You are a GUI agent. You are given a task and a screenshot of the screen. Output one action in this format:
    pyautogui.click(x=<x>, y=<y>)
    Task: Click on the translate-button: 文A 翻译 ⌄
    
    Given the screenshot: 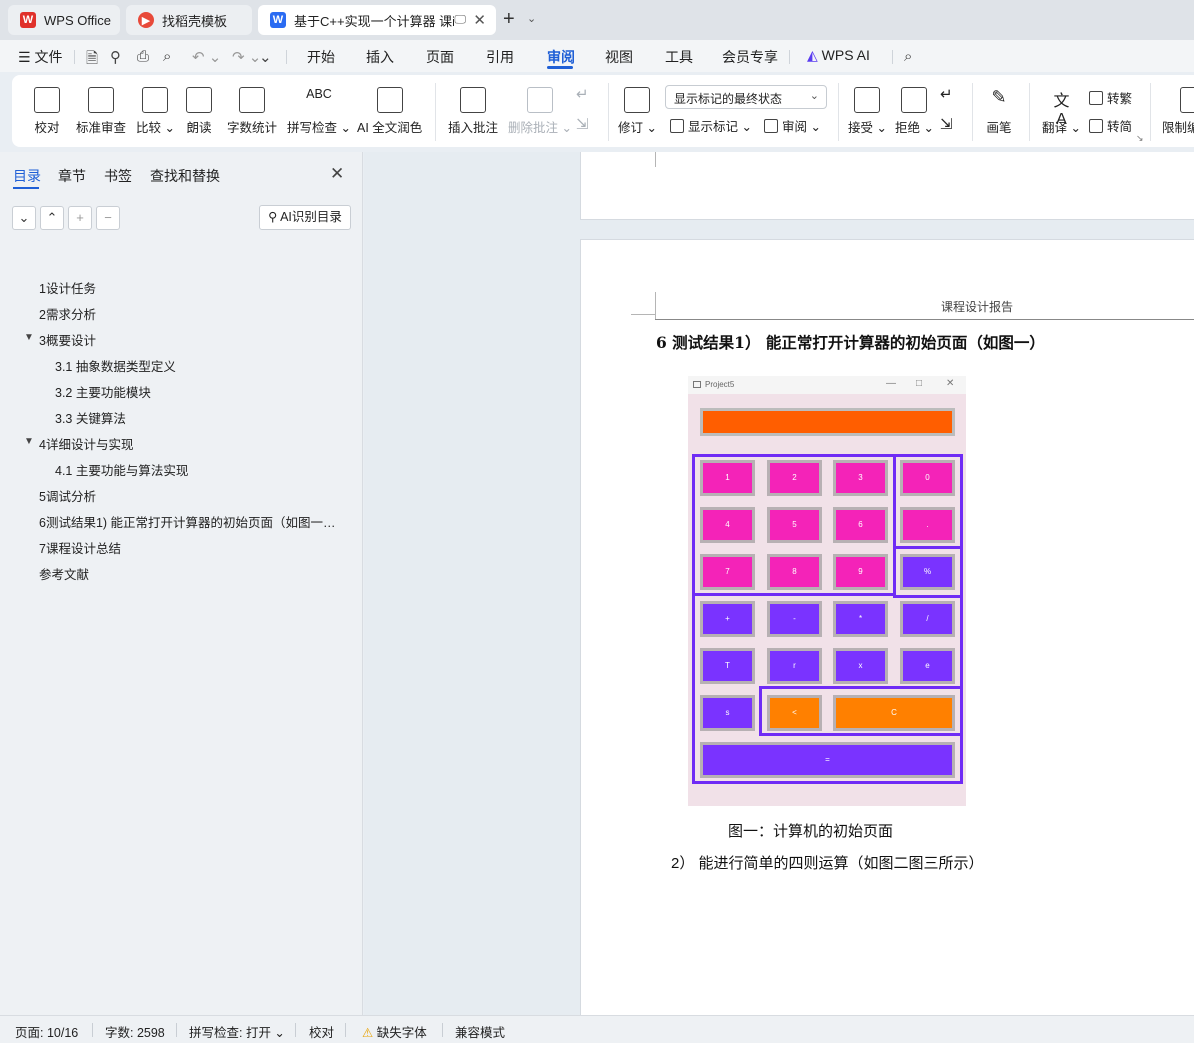 What is the action you would take?
    pyautogui.click(x=1061, y=111)
    